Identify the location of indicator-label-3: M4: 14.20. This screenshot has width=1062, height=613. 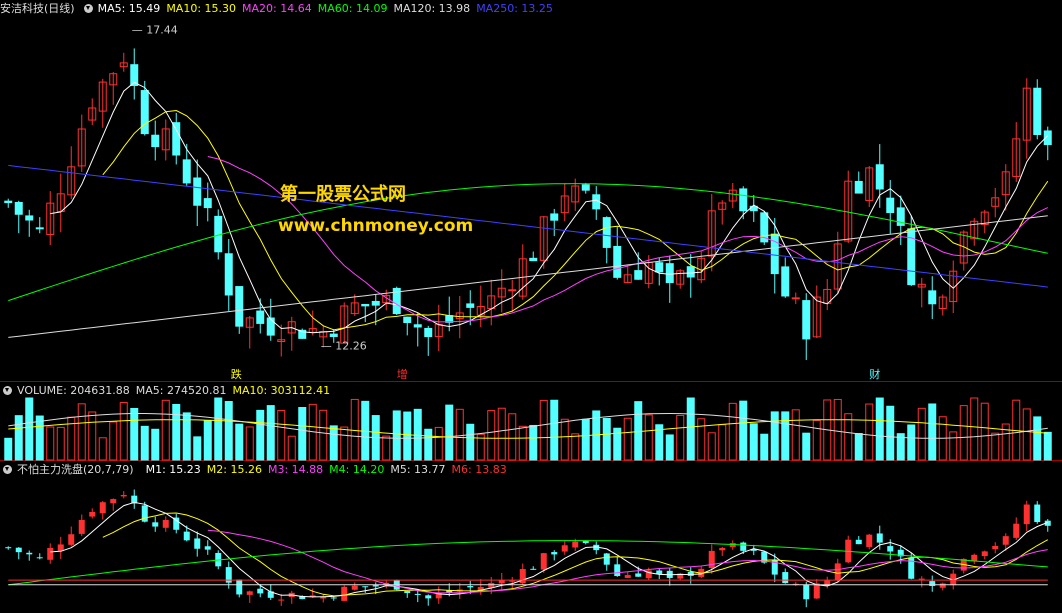
(357, 469).